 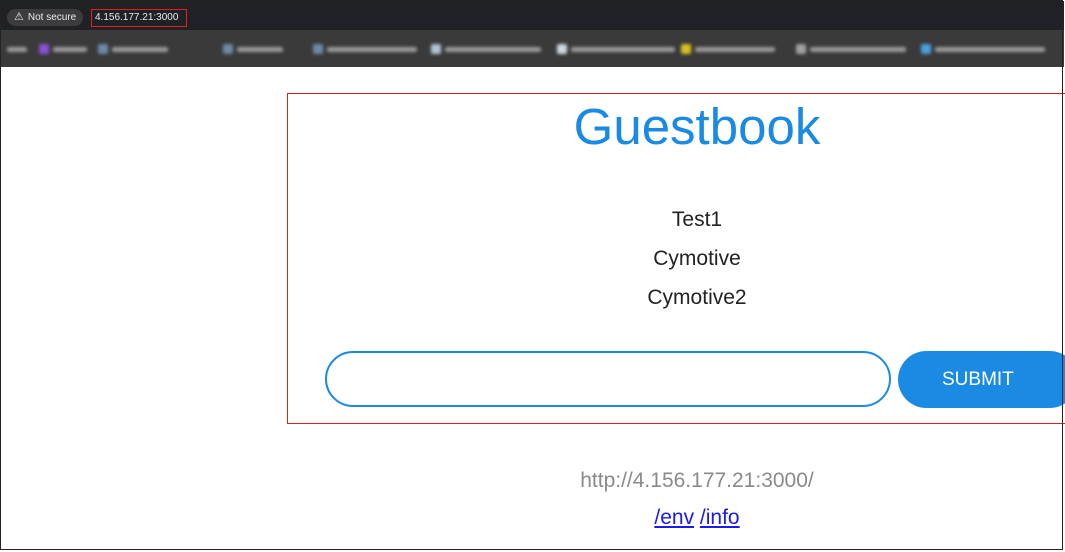 I want to click on footer-url: http://4.156.177.21:3000/, so click(x=697, y=480).